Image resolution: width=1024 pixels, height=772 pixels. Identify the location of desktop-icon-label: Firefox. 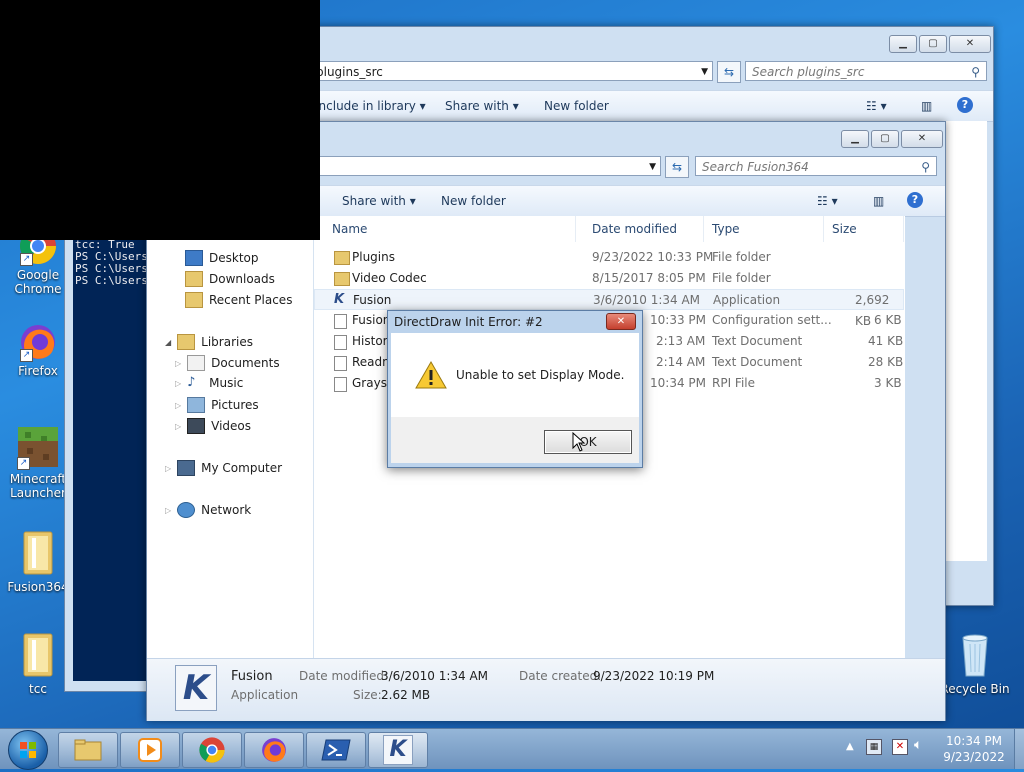
(38, 371).